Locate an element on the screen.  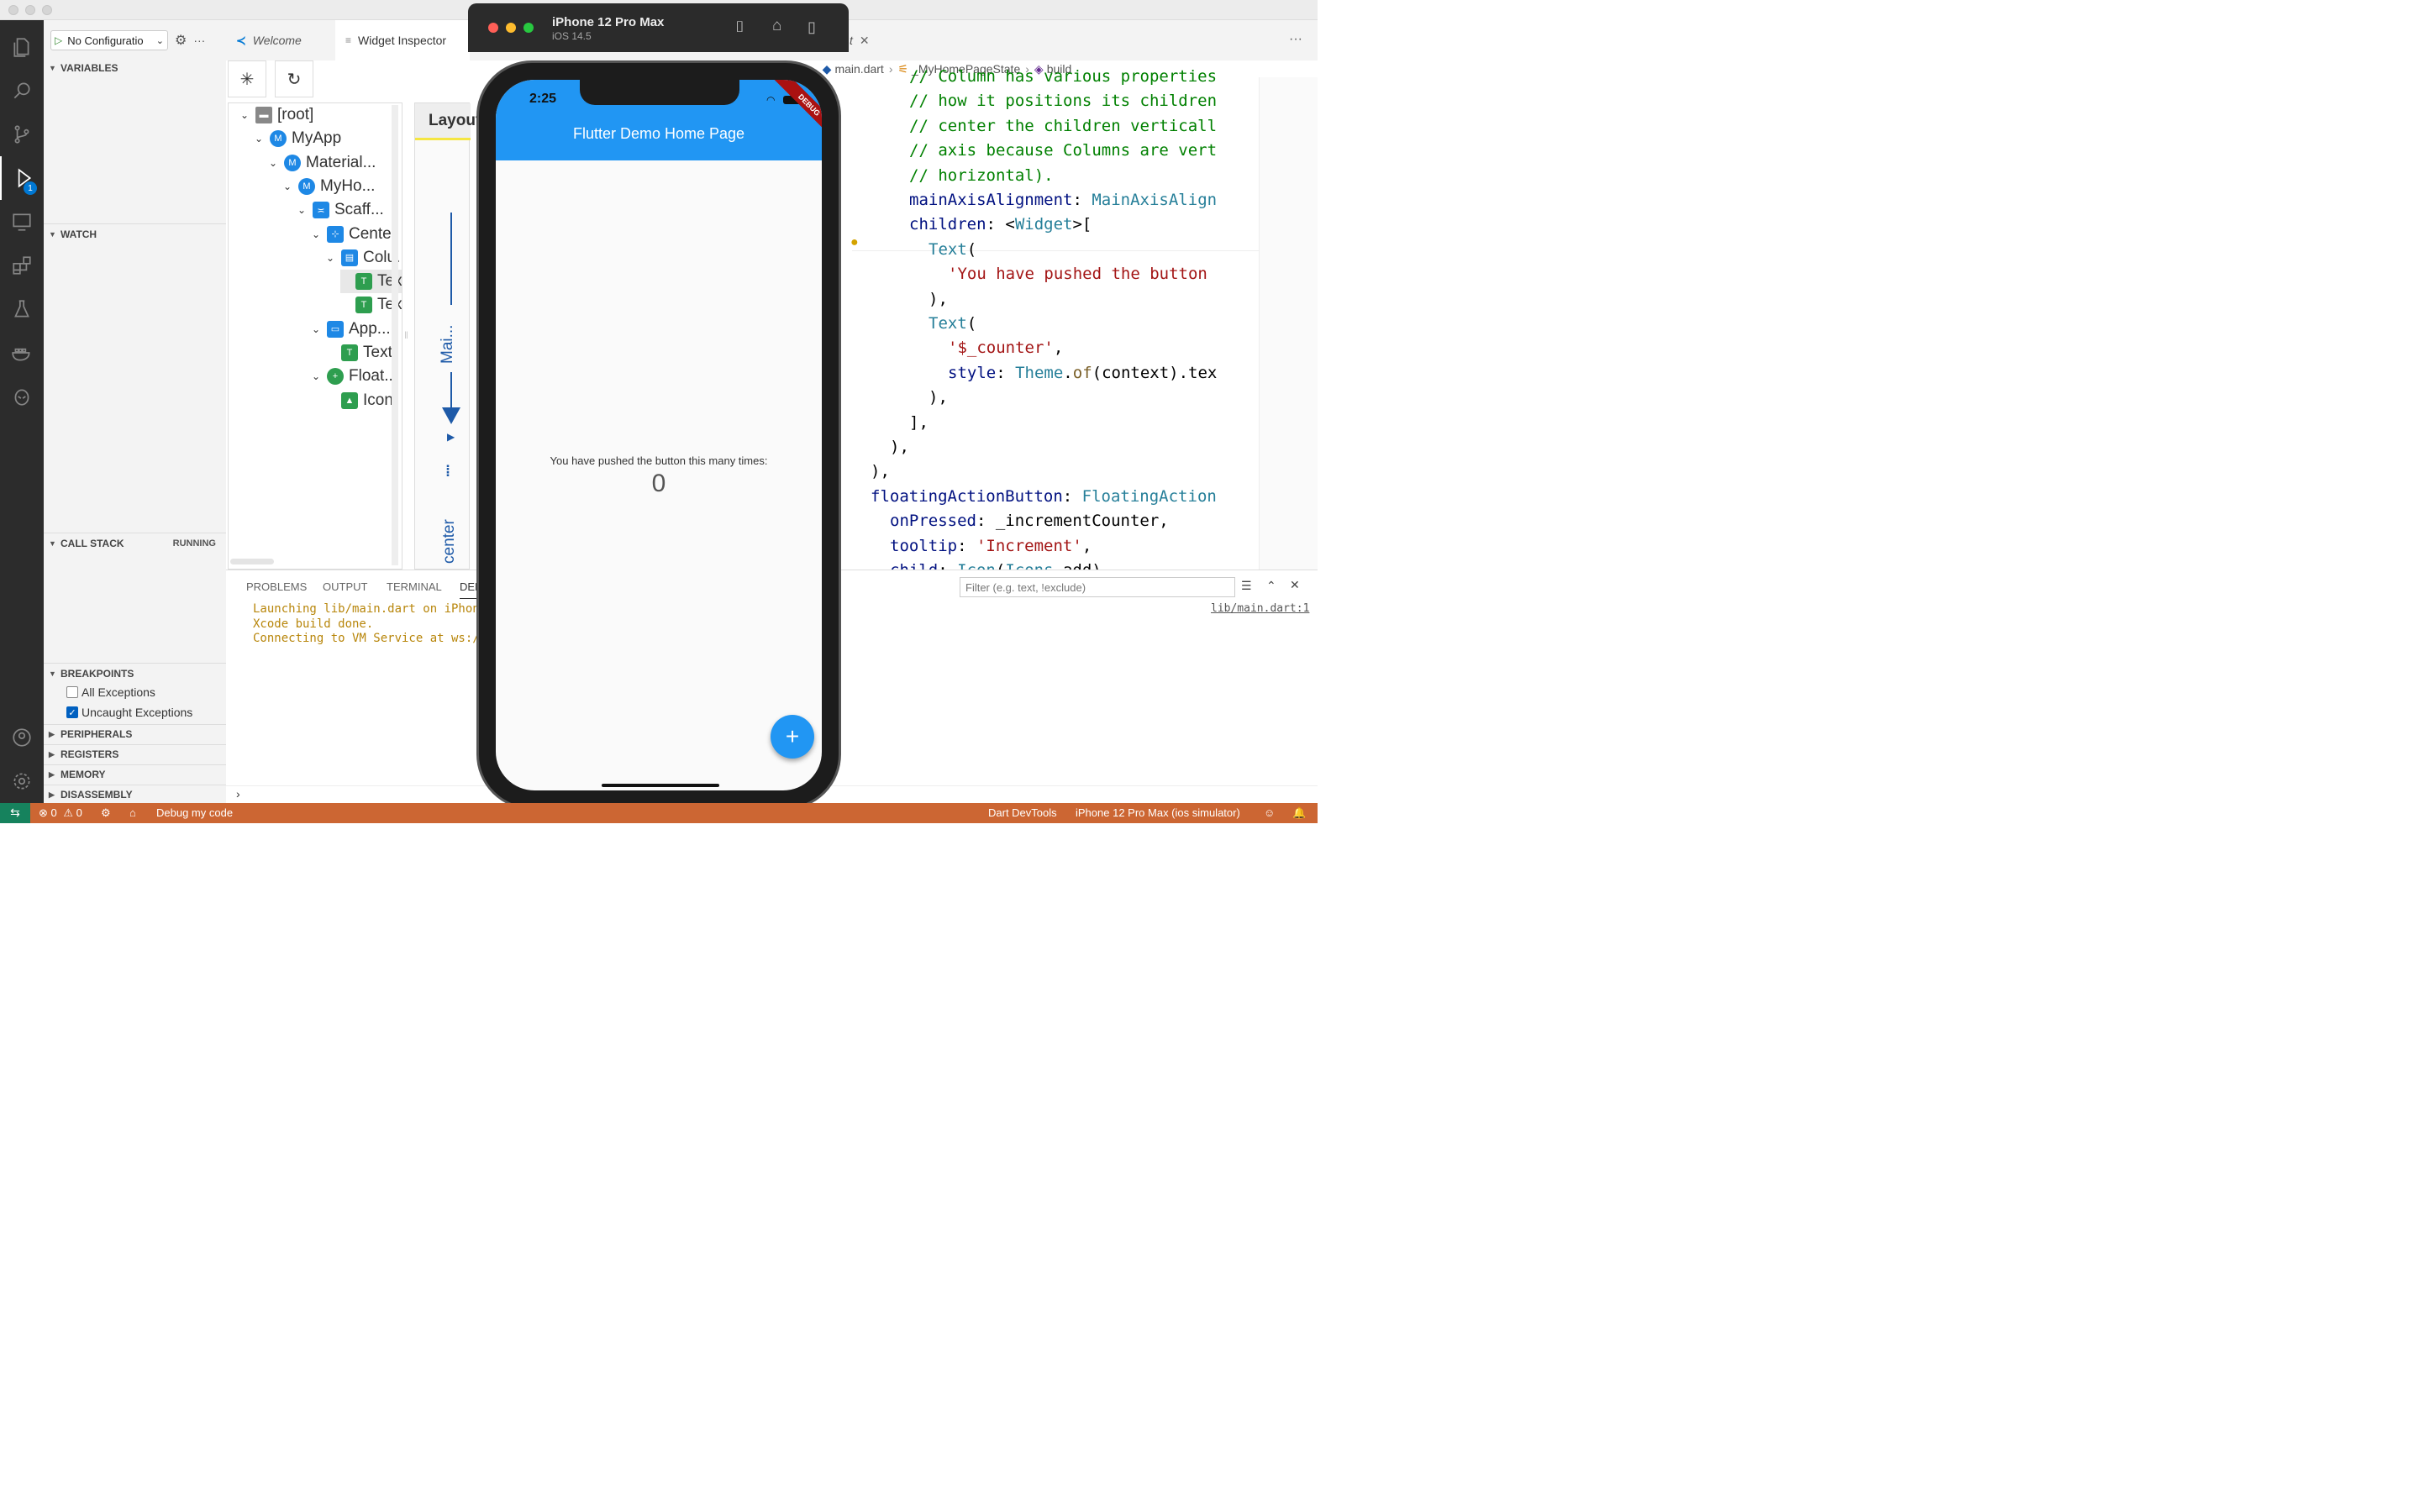
tree-node-label: Icon is located at coordinates (378, 400).